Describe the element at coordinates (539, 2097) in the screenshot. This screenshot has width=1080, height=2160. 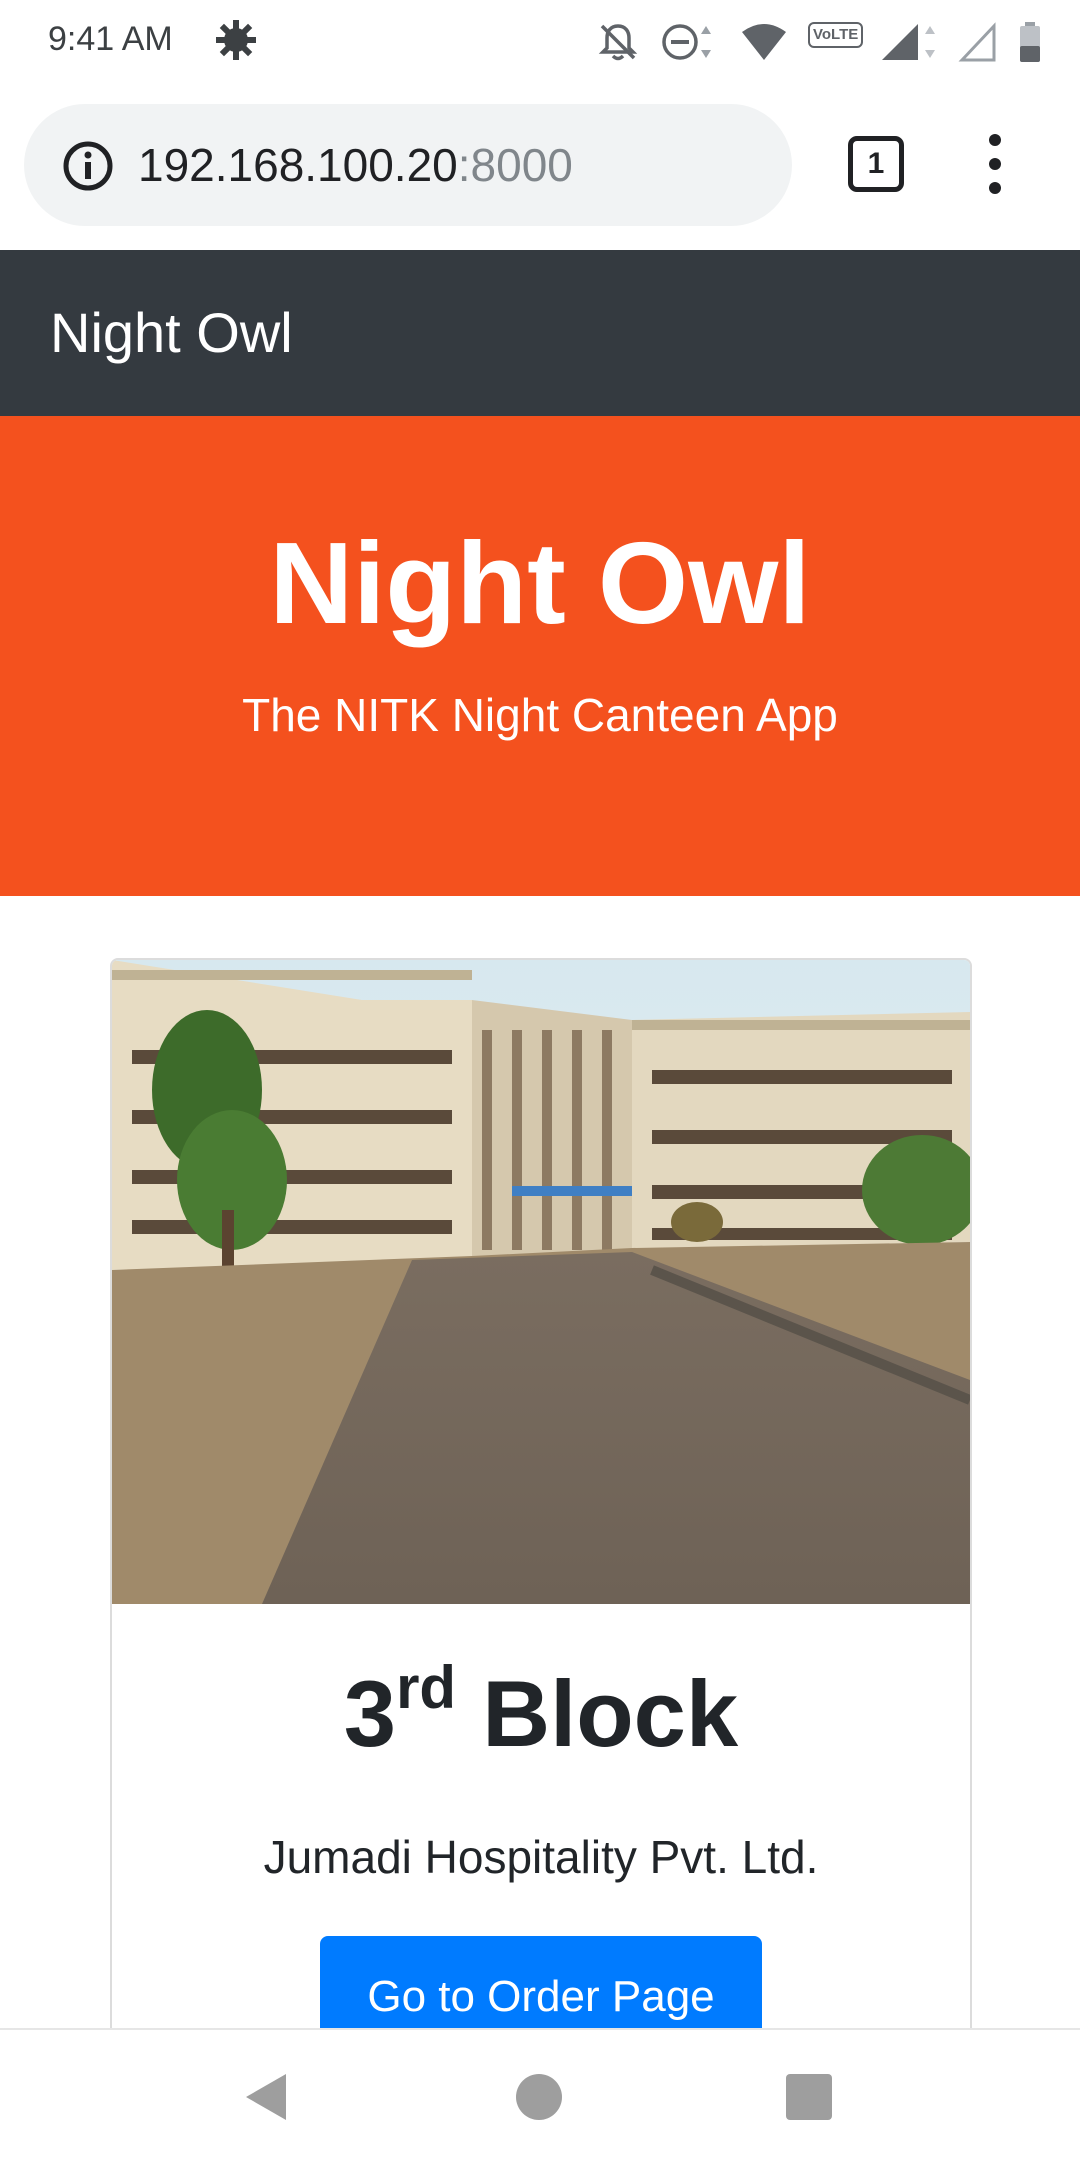
I see `home-icon` at that location.